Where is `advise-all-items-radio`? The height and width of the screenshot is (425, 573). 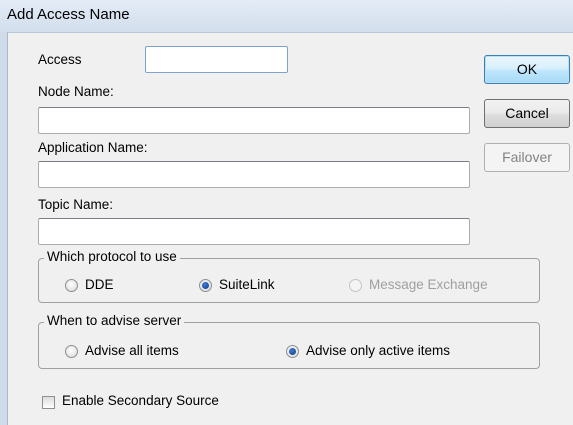 advise-all-items-radio is located at coordinates (71, 351).